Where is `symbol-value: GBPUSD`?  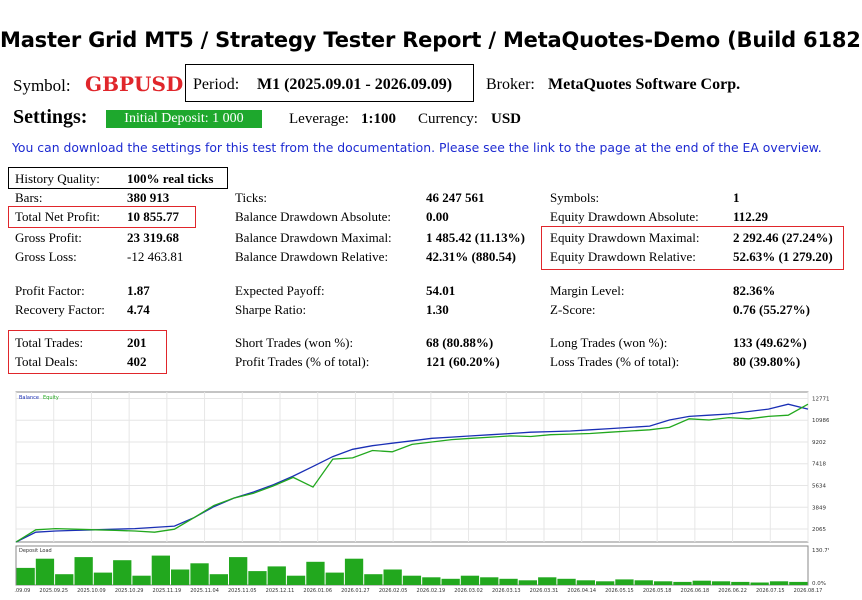 symbol-value: GBPUSD is located at coordinates (134, 84).